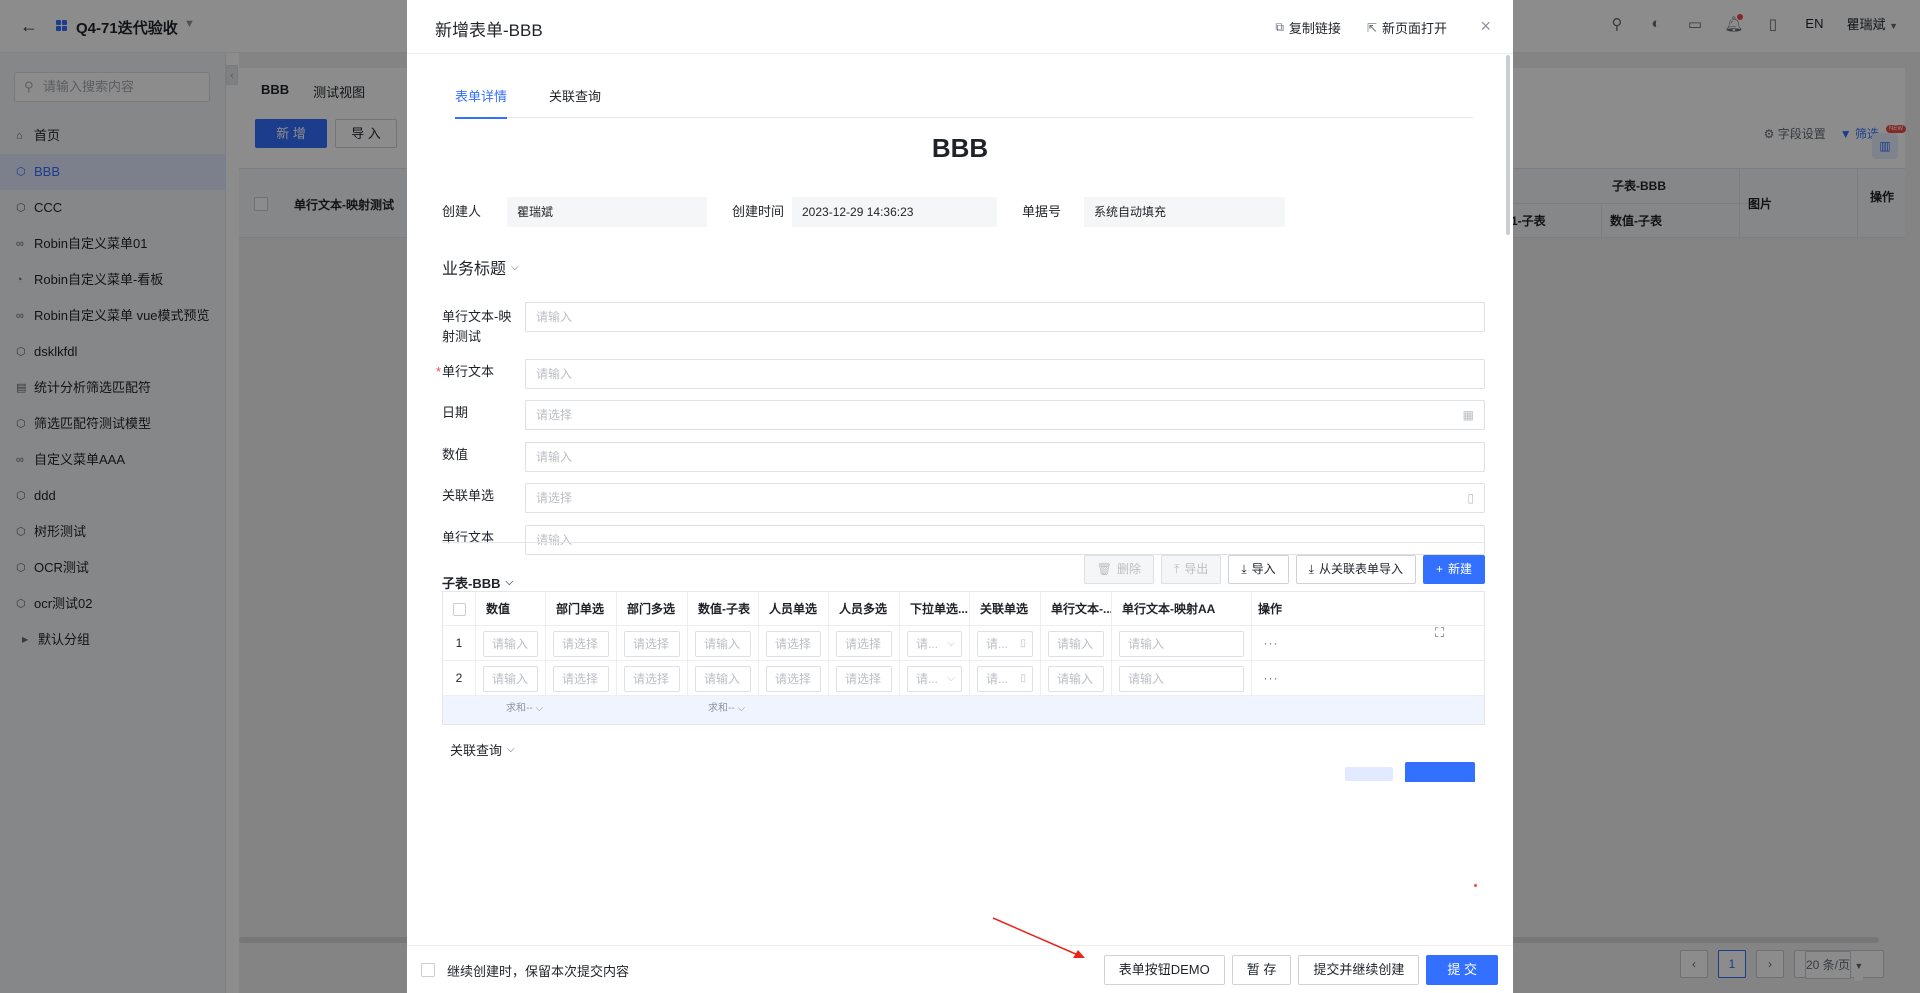 The image size is (1920, 993). Describe the element at coordinates (1355, 569) in the screenshot. I see `import-from-related-button: ⤓ 从关联表单导入` at that location.